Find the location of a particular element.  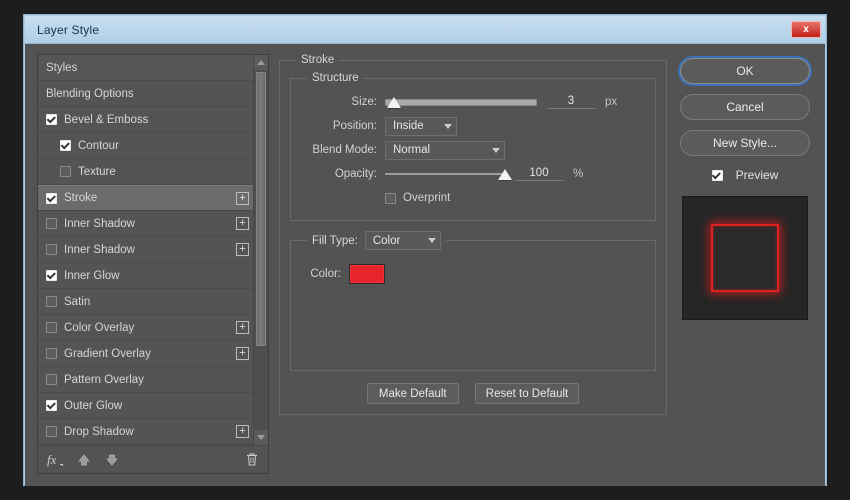

size-unit: px is located at coordinates (611, 102).